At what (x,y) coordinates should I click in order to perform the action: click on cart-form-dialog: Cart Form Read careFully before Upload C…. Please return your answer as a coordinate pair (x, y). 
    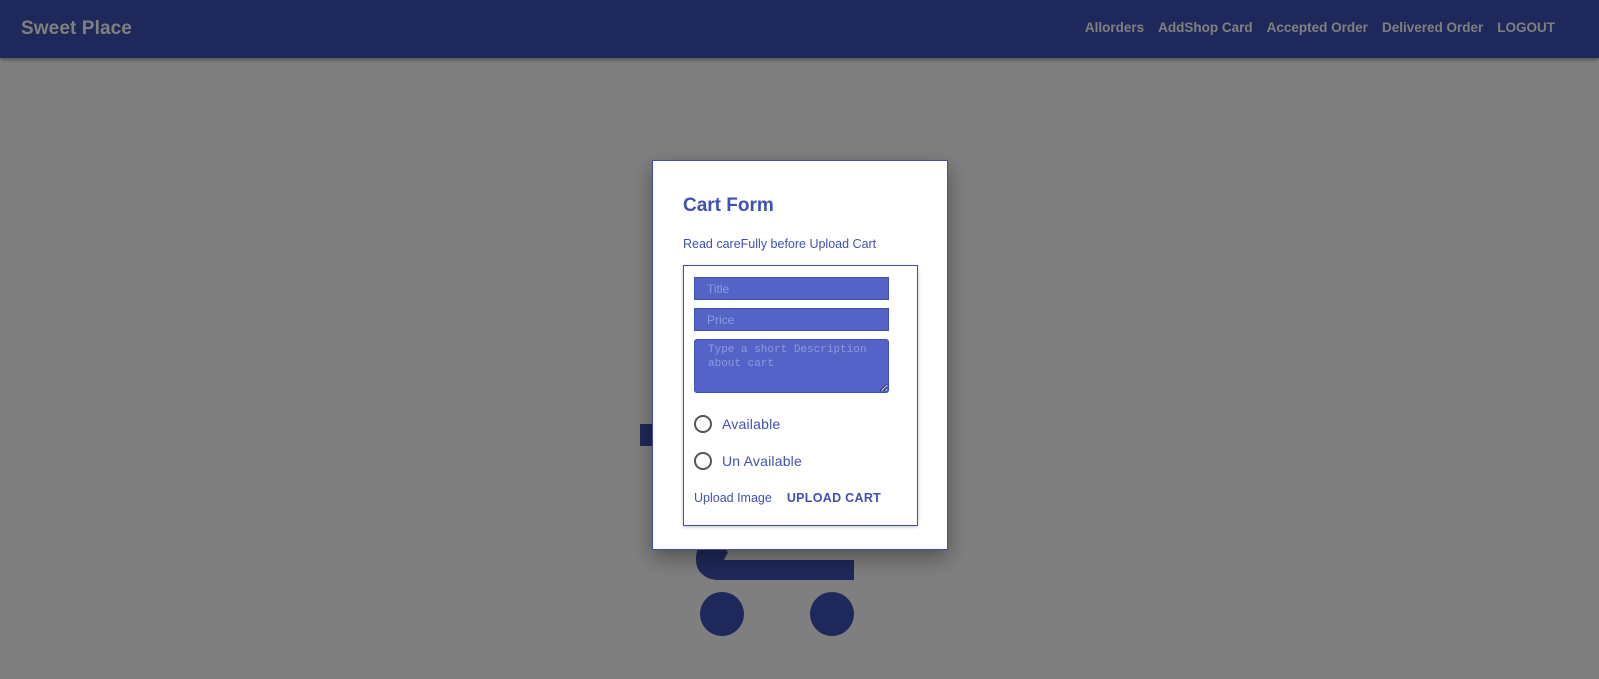
    Looking at the image, I should click on (800, 355).